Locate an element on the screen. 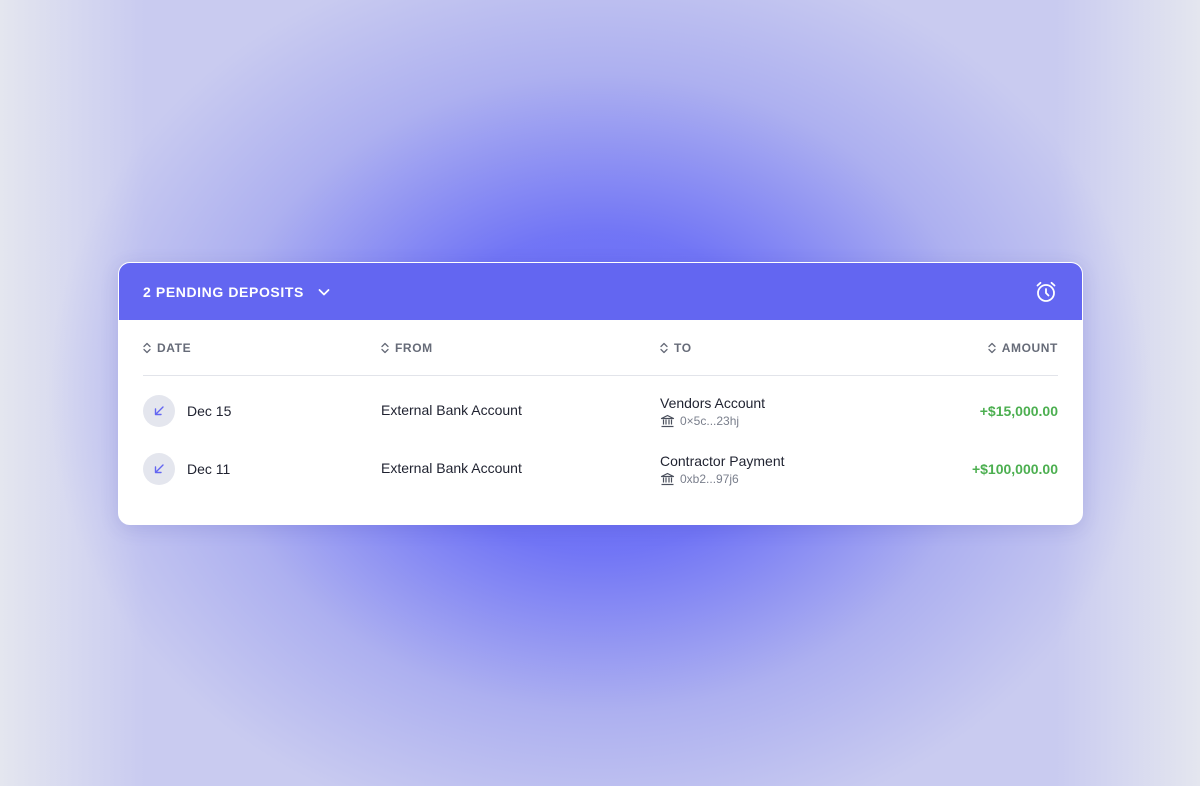 This screenshot has height=786, width=1200. to-account-name: Vendors Account is located at coordinates (713, 402).